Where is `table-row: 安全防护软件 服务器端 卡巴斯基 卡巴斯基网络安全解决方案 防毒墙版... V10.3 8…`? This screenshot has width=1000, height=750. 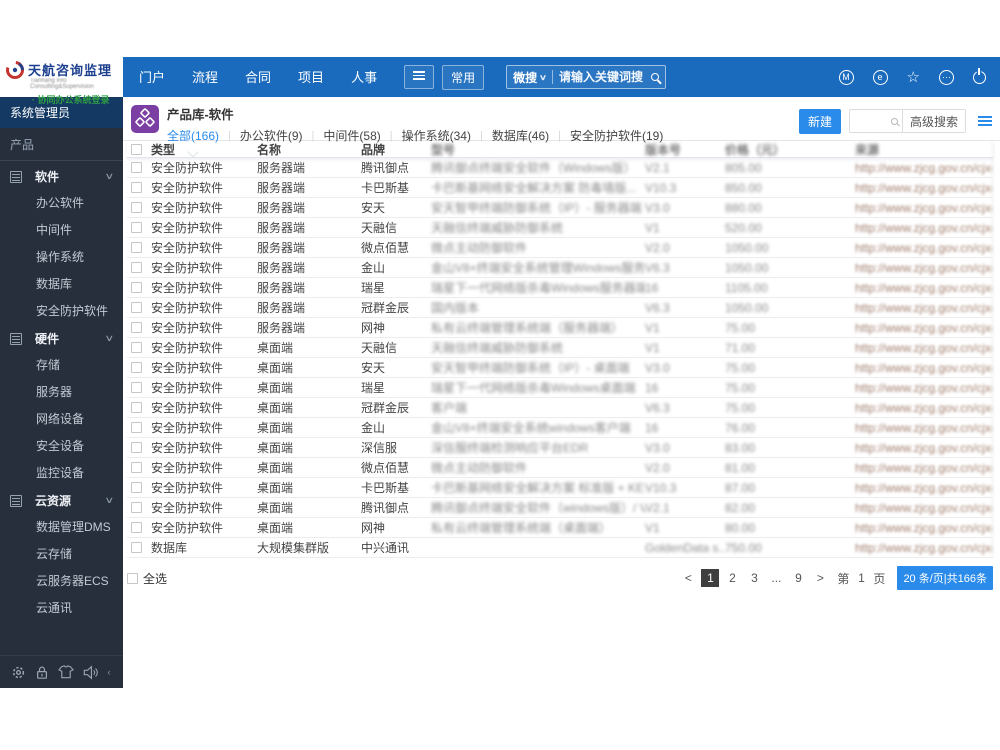 table-row: 安全防护软件 服务器端 卡巴斯基 卡巴斯基网络安全解决方案 防毒墙版... V10.3 8… is located at coordinates (560, 188).